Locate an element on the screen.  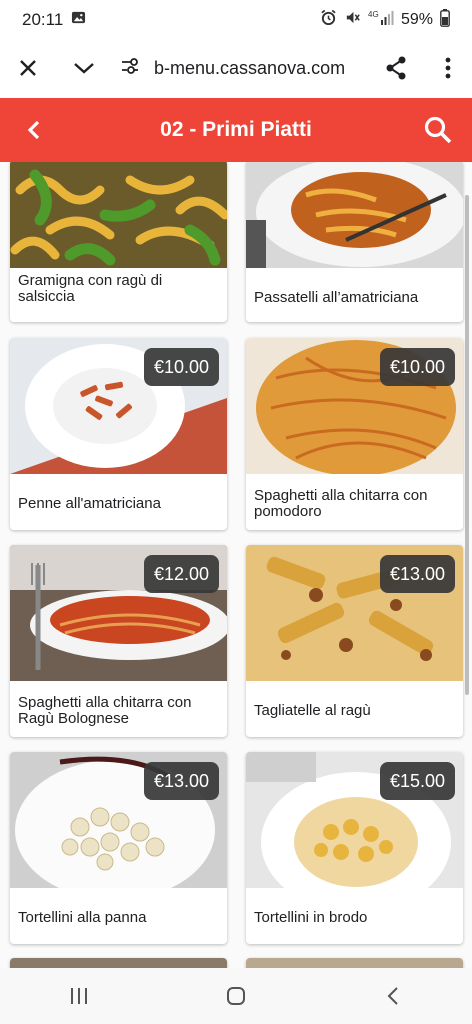
recents-button is located at coordinates (79, 996).